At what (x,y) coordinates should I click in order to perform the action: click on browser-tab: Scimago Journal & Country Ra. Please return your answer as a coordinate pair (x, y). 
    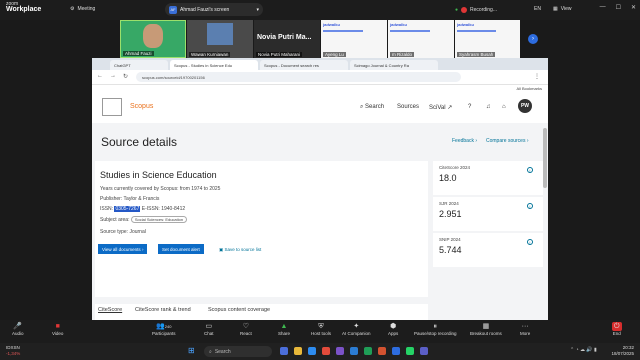
    Looking at the image, I should click on (394, 65).